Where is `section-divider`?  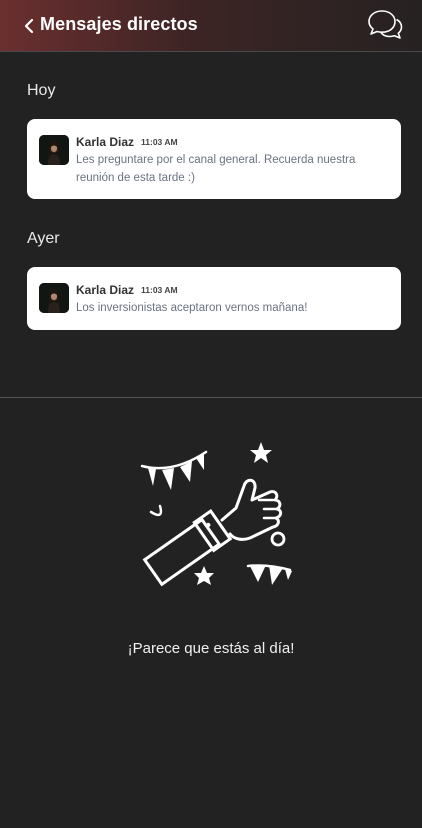
section-divider is located at coordinates (211, 397).